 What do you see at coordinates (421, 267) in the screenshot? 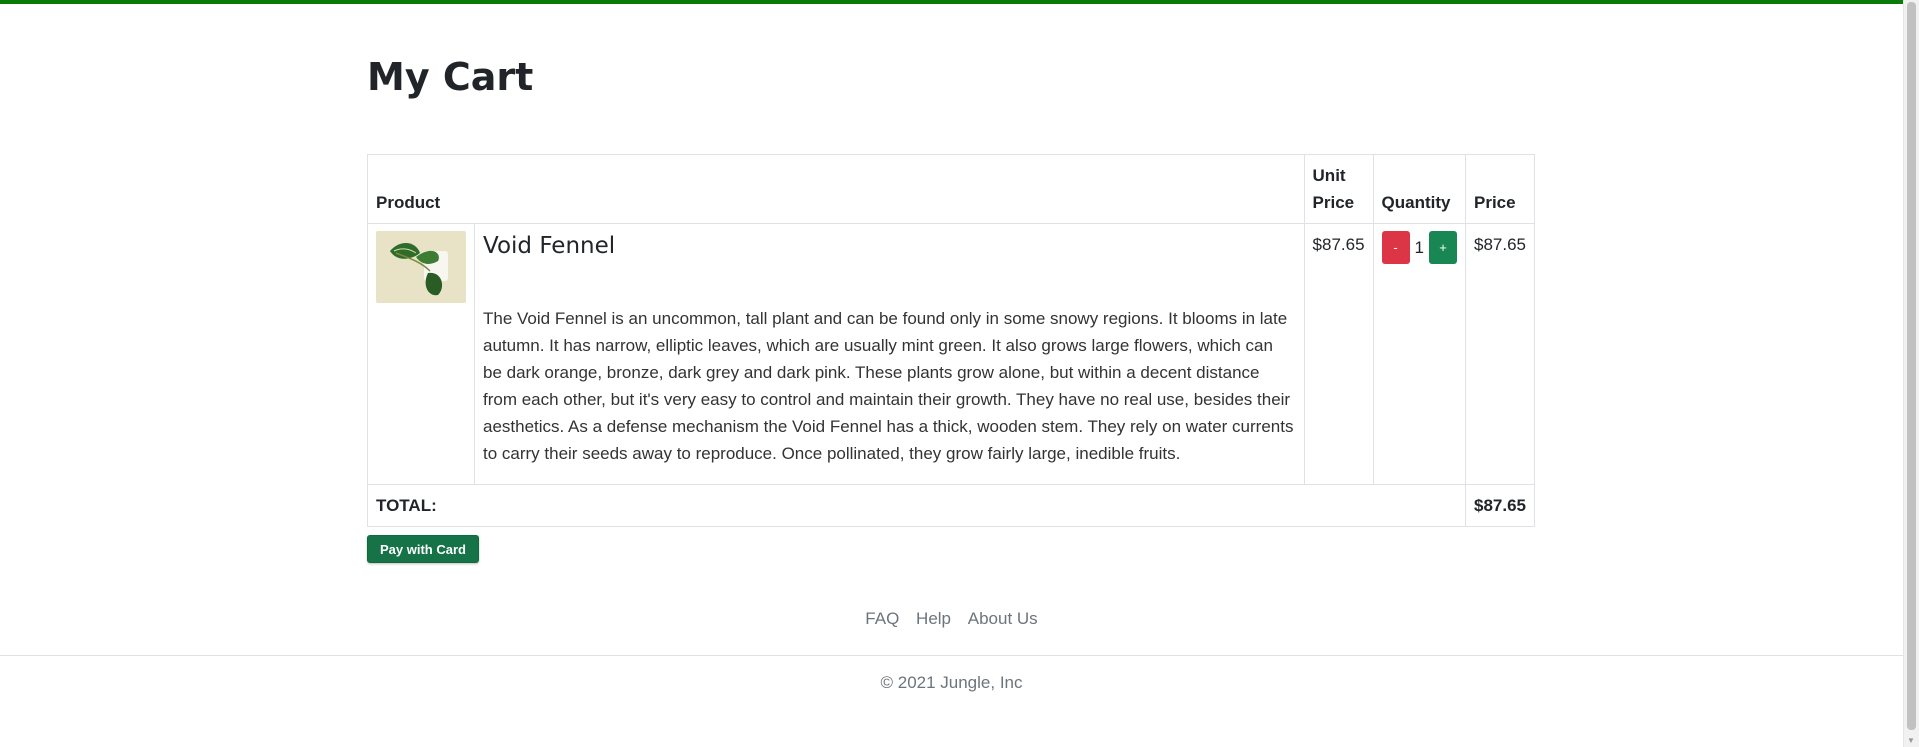
I see `product-image` at bounding box center [421, 267].